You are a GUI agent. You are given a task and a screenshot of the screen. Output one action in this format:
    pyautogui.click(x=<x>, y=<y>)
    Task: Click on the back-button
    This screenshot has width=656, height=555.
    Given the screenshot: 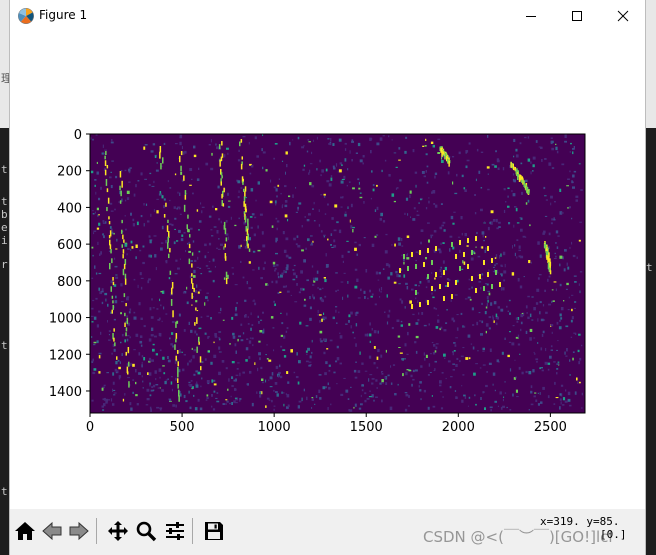 What is the action you would take?
    pyautogui.click(x=52, y=531)
    